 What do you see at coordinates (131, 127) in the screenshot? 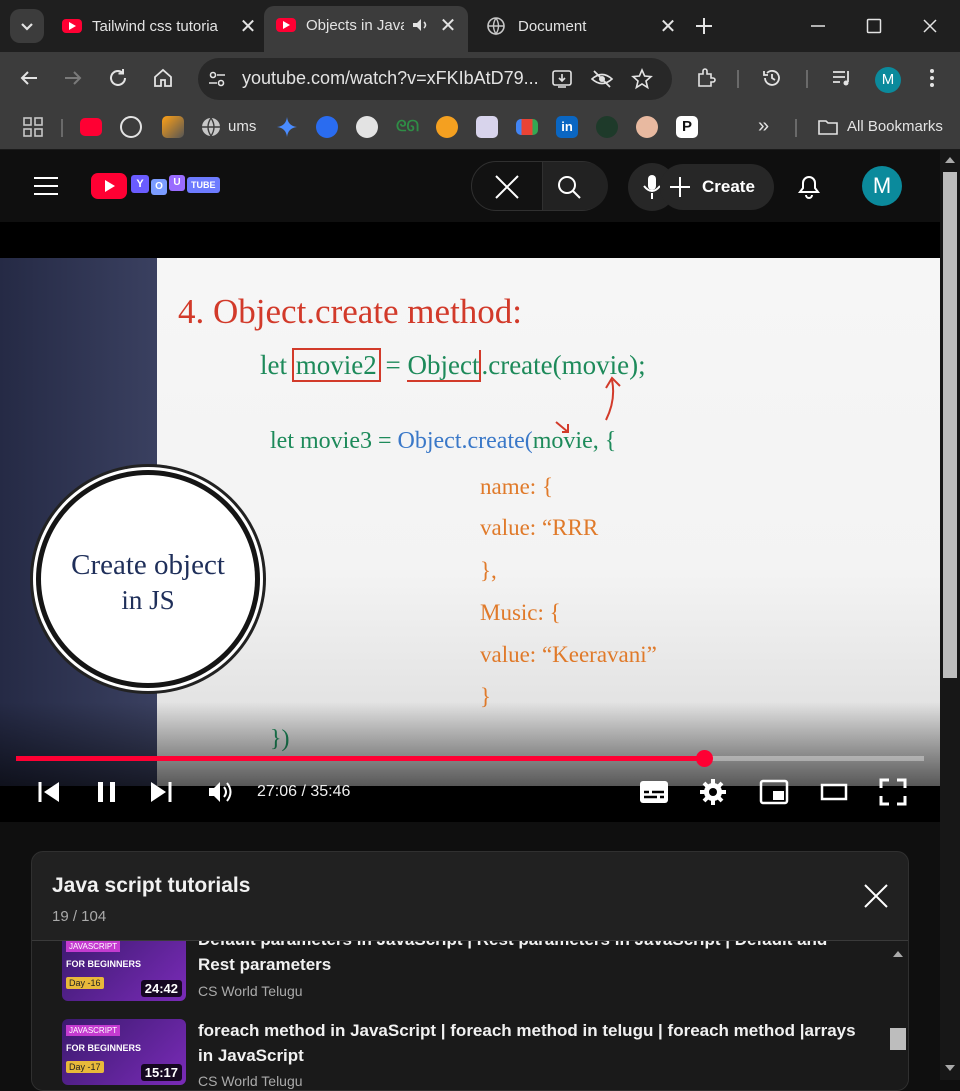
I see `chatgpt-bookmark-icon` at bounding box center [131, 127].